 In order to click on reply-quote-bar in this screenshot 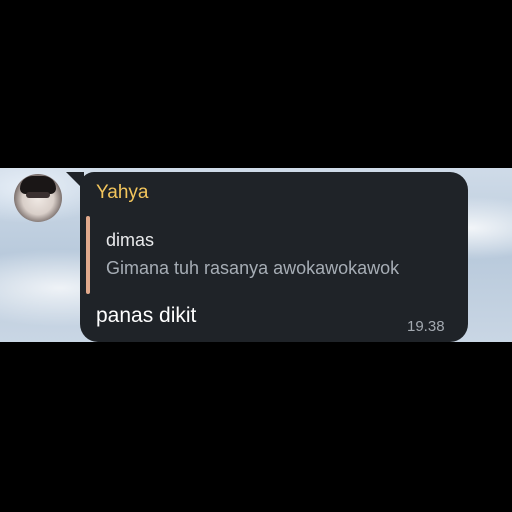, I will do `click(88, 255)`.